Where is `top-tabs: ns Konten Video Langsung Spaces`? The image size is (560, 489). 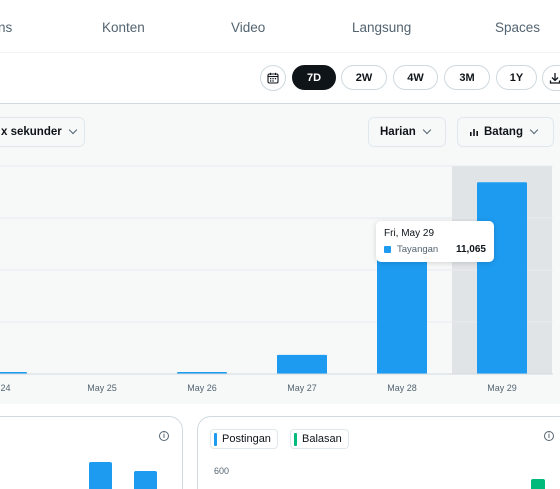
top-tabs: ns Konten Video Langsung Spaces is located at coordinates (280, 26).